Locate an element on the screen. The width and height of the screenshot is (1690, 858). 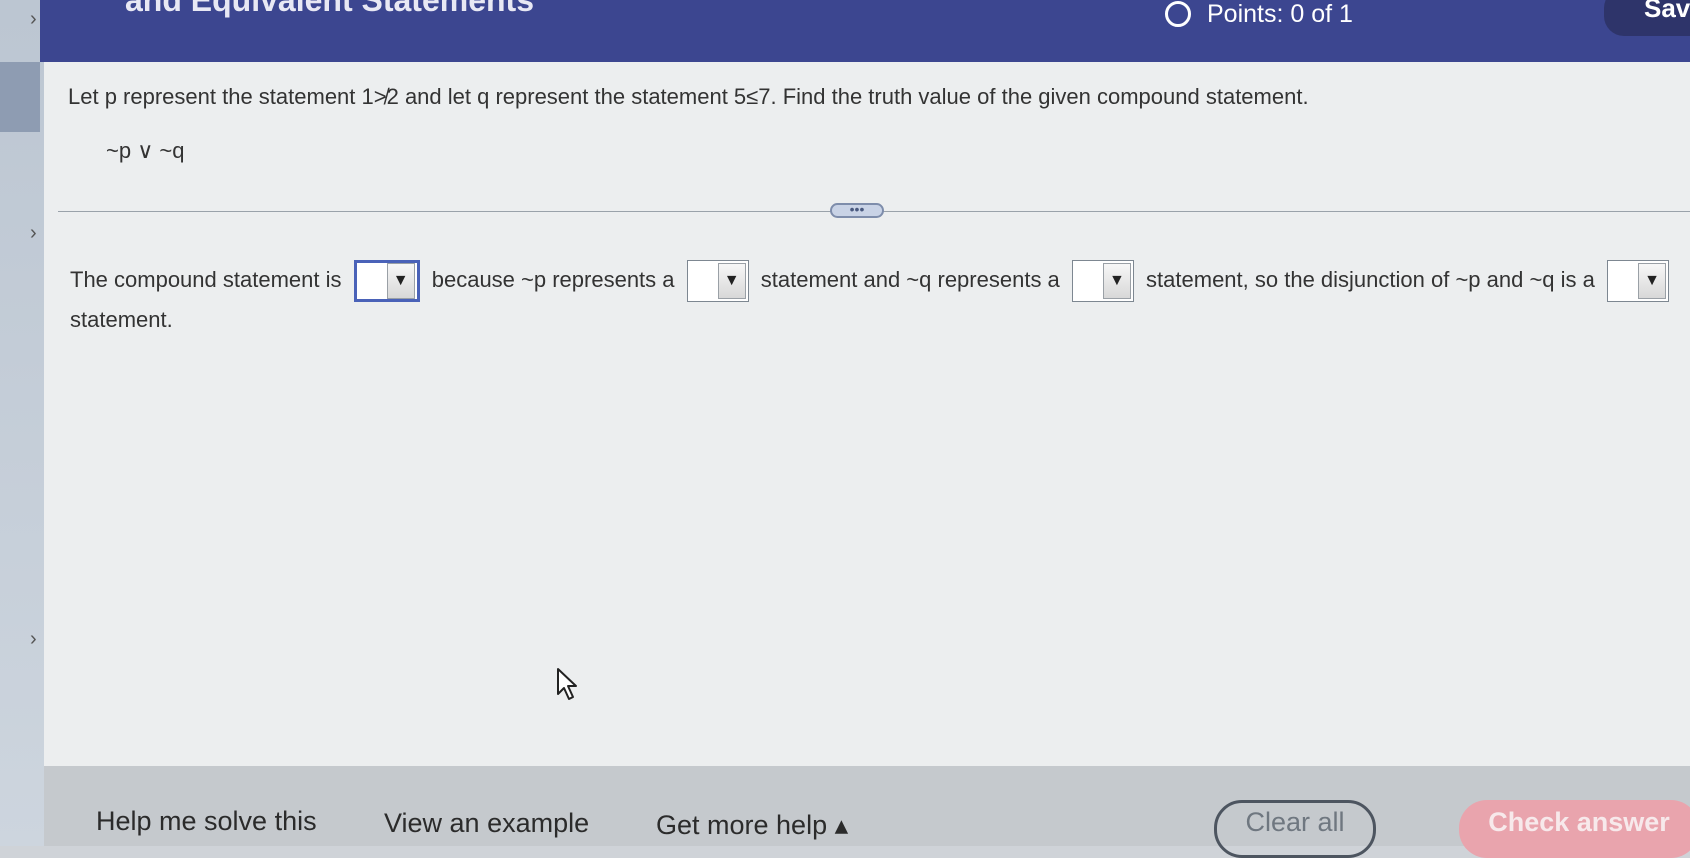
answer-text-5: statement. is located at coordinates (121, 319).